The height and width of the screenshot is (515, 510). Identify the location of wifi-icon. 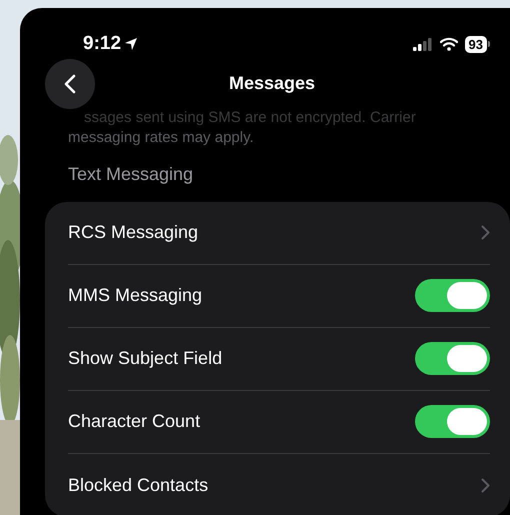
(449, 44).